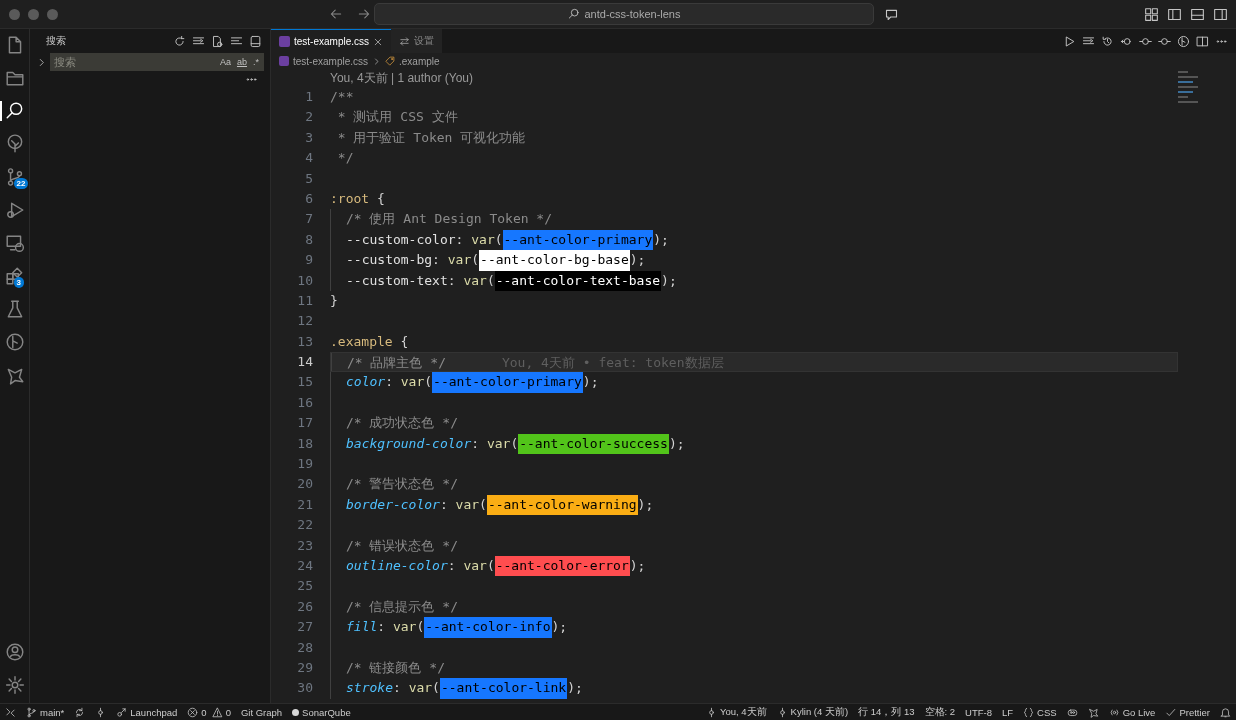 Image resolution: width=1236 pixels, height=720 pixels. Describe the element at coordinates (593, 444) in the screenshot. I see `color-token-highlight: --ant-color-success` at that location.